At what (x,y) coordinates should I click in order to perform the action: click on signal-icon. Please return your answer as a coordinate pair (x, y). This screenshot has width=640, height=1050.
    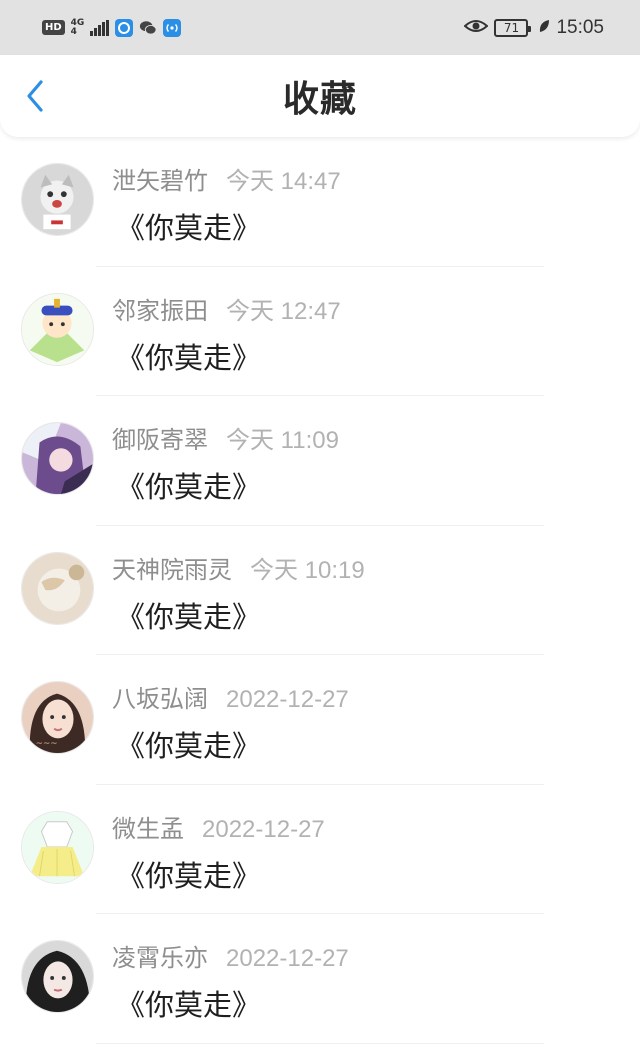
    Looking at the image, I should click on (99, 27).